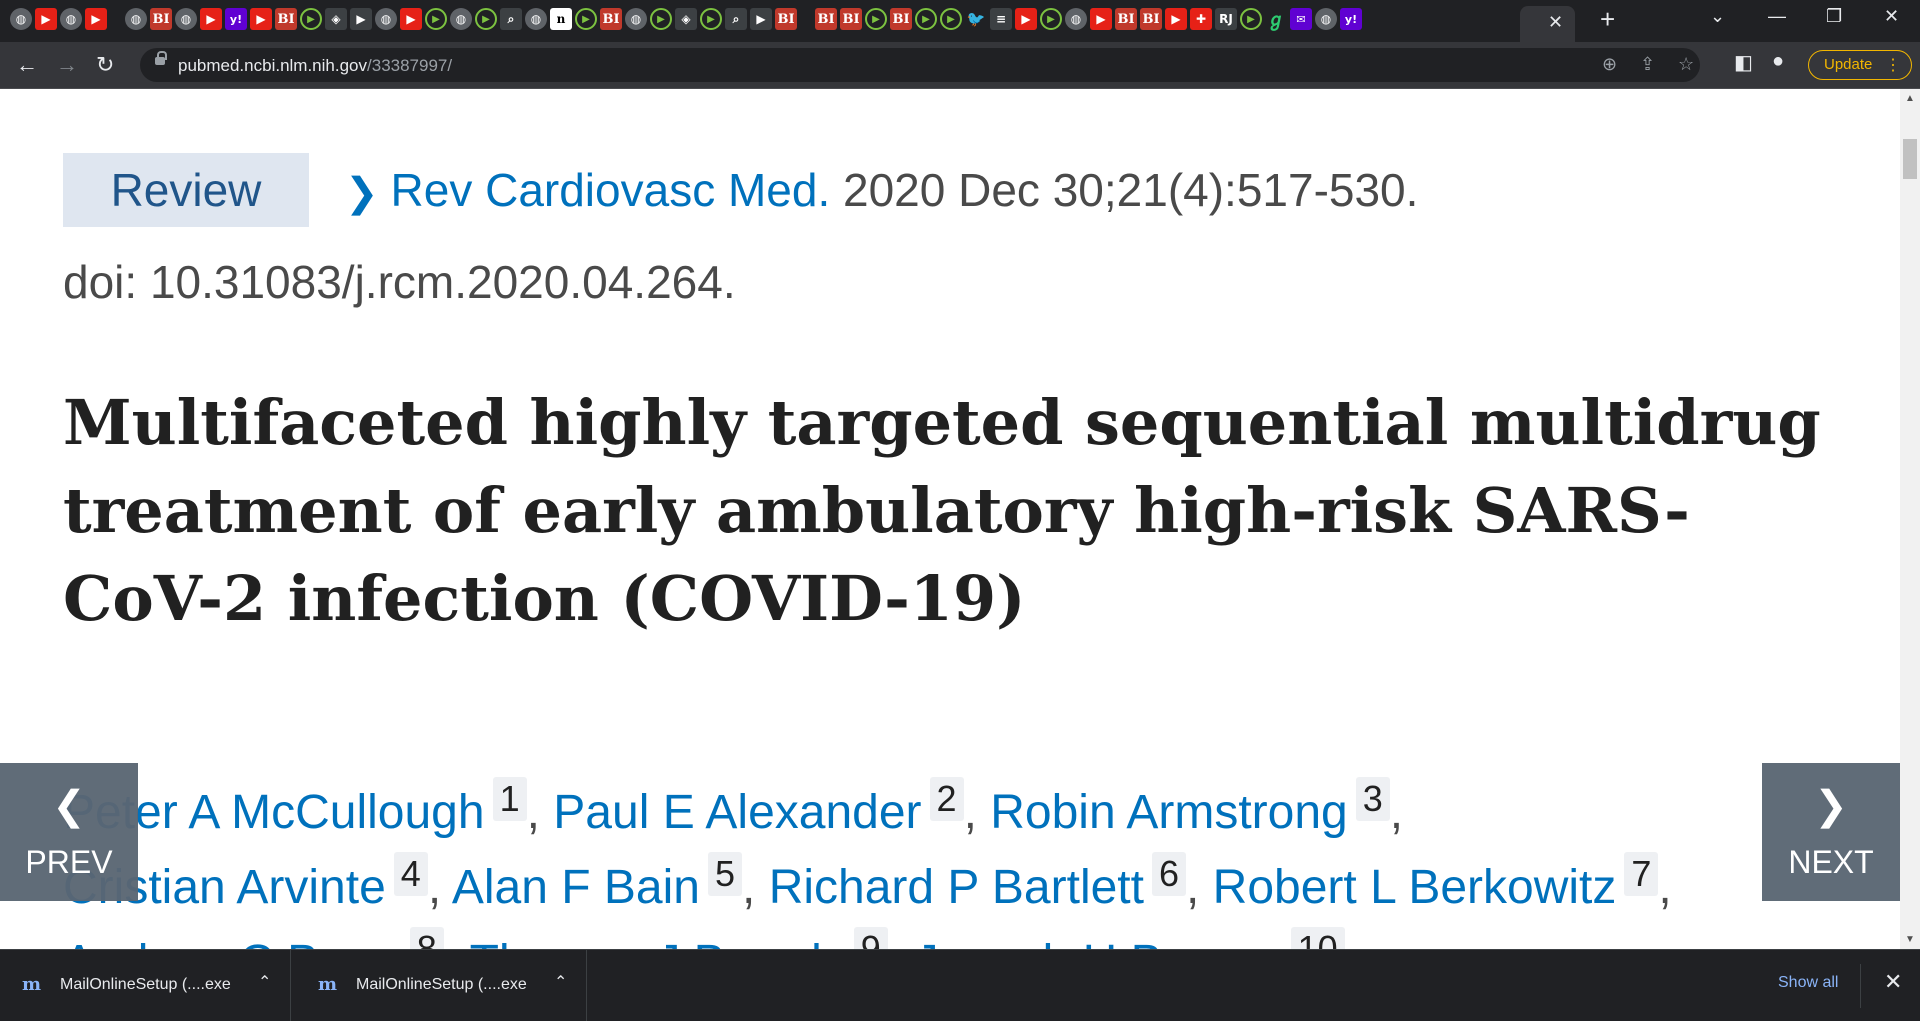 The image size is (1920, 1021). I want to click on close-shelf-icon: ✕, so click(1893, 982).